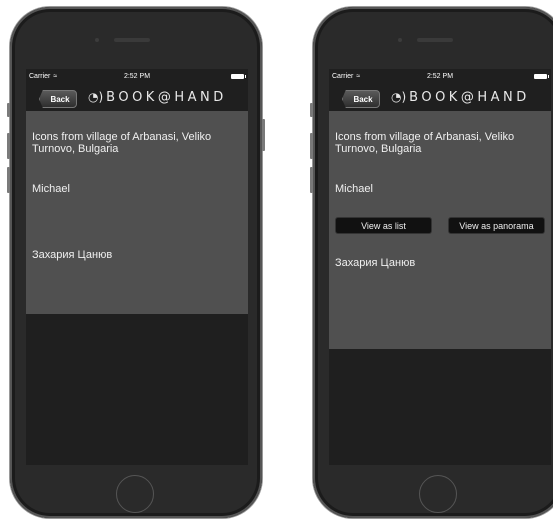 The image size is (553, 522). I want to click on view-as-panorama-button: View as panorama, so click(496, 225).